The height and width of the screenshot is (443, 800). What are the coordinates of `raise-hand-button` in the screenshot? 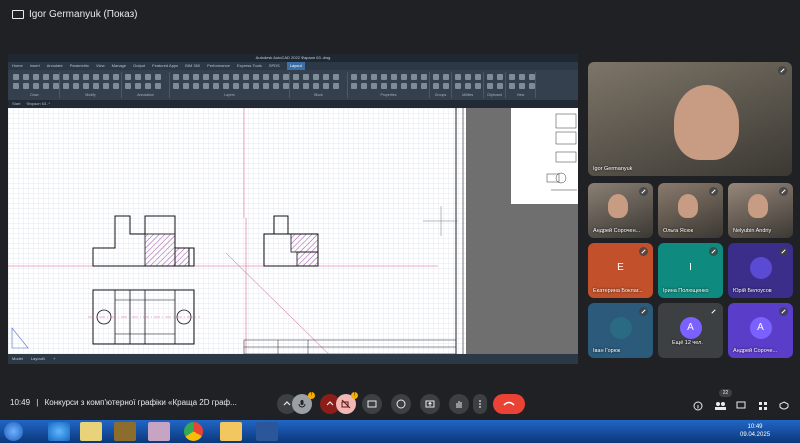 It's located at (459, 404).